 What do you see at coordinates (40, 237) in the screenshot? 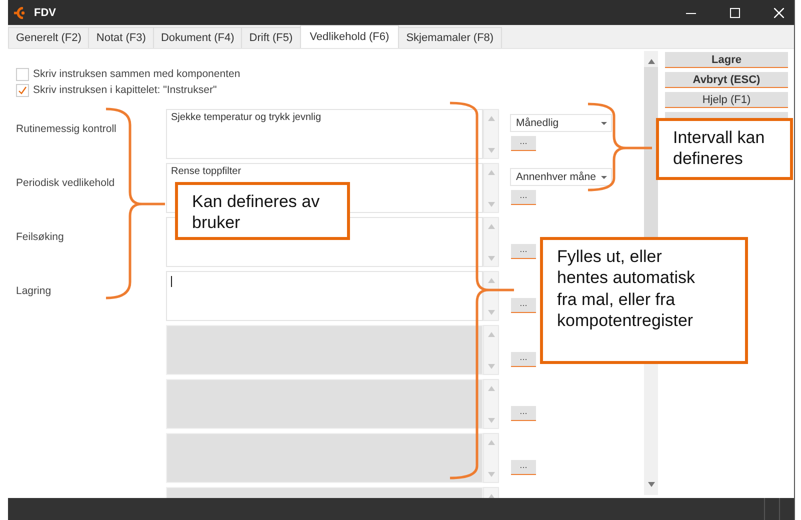
I see `field-label: Feilsøking` at bounding box center [40, 237].